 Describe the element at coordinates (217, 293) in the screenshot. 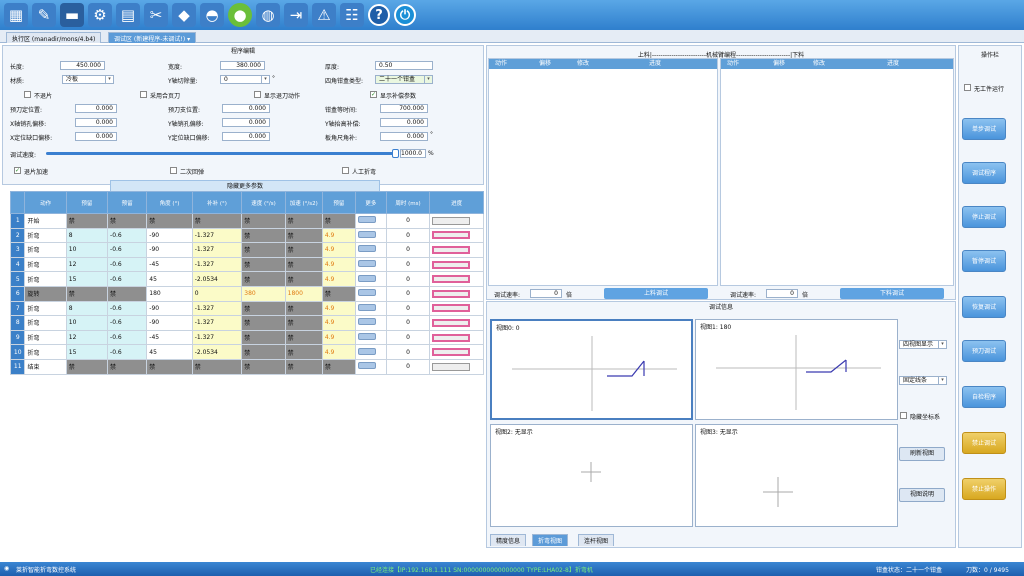

I see `compensation-cell: 0` at that location.